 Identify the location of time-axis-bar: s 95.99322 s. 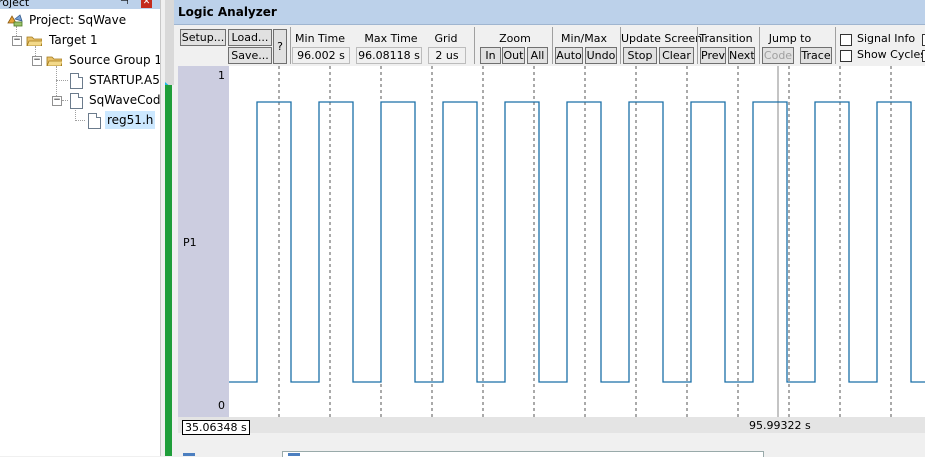
(551, 425).